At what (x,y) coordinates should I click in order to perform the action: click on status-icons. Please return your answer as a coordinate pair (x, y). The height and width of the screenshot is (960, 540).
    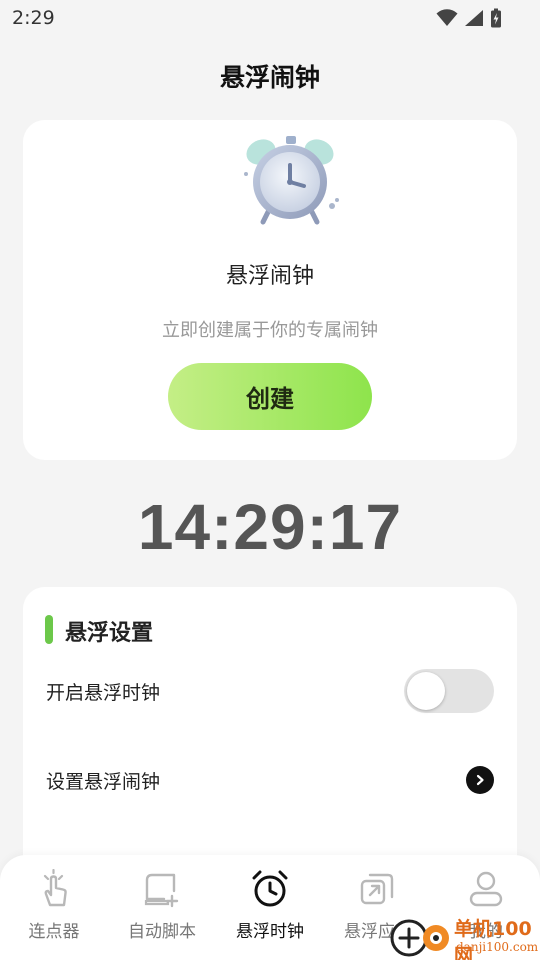
    Looking at the image, I should click on (469, 18).